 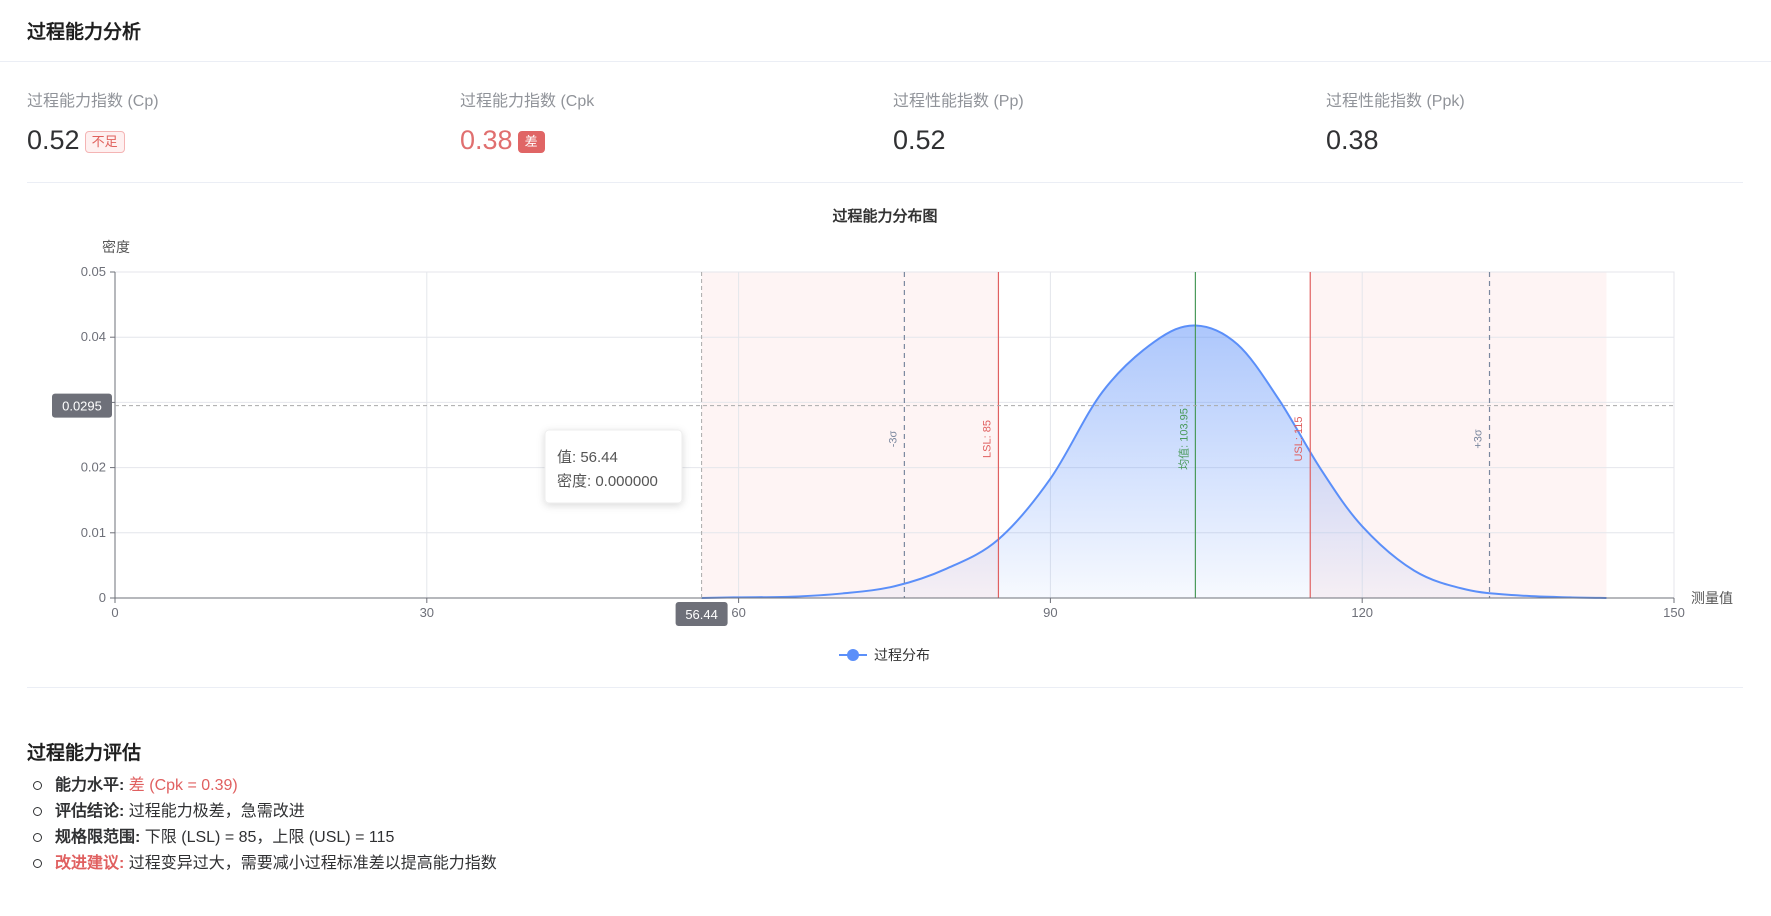 I want to click on assessment-title: 过程能力评估, so click(x=84, y=753).